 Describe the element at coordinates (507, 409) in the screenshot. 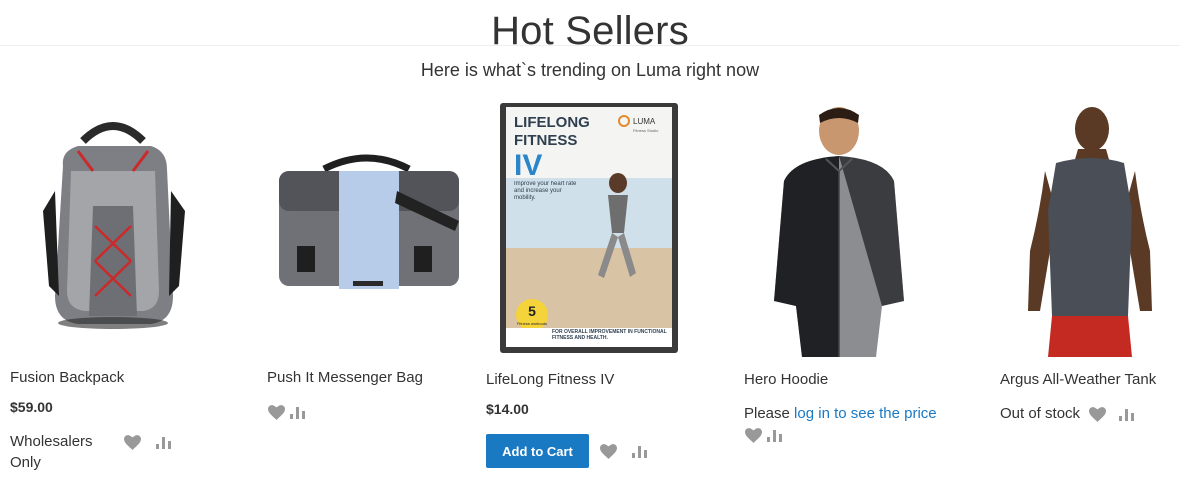

I see `product-price: $14.00` at that location.